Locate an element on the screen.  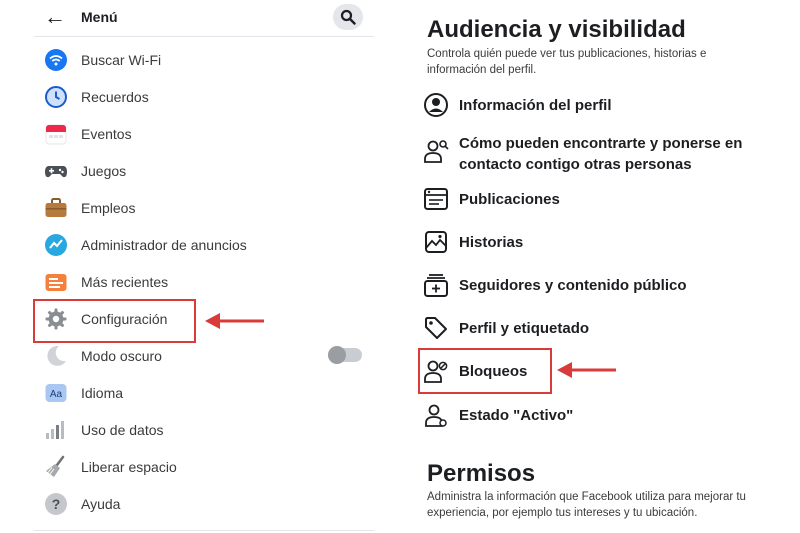
menu-item-label: Recuerdos is located at coordinates (115, 97).